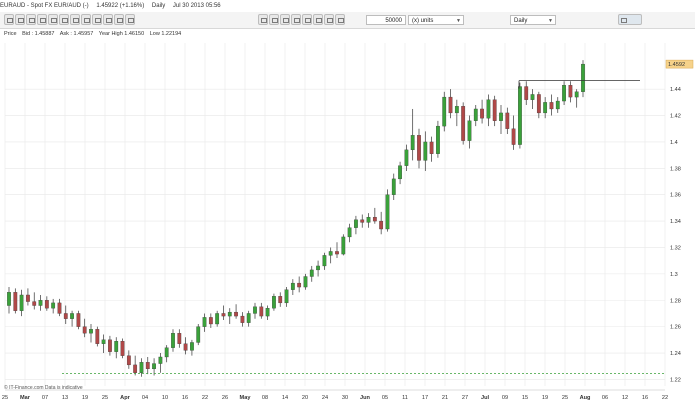 The height and width of the screenshot is (418, 695). I want to click on chart-type-icon, so click(263, 19).